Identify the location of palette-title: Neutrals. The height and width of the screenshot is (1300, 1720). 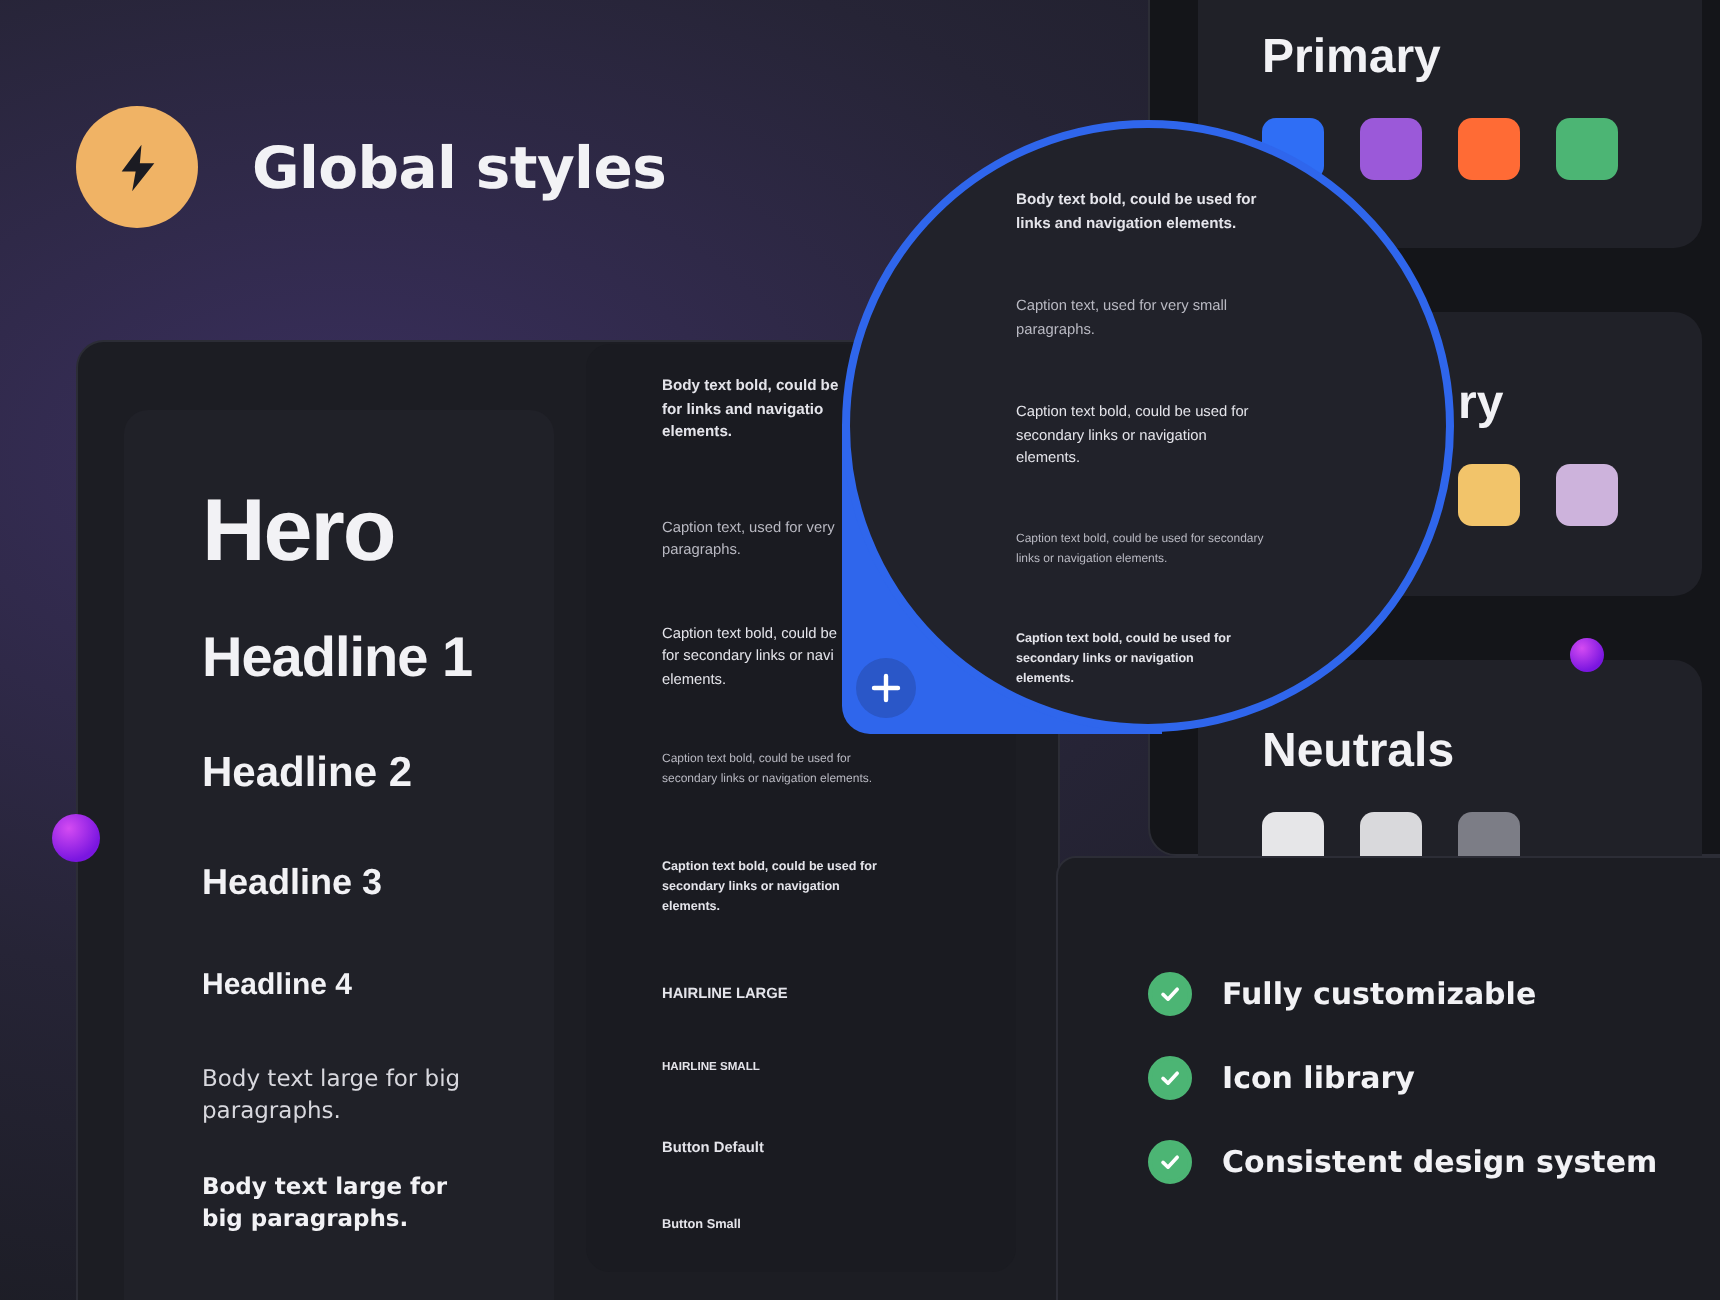
(1359, 752).